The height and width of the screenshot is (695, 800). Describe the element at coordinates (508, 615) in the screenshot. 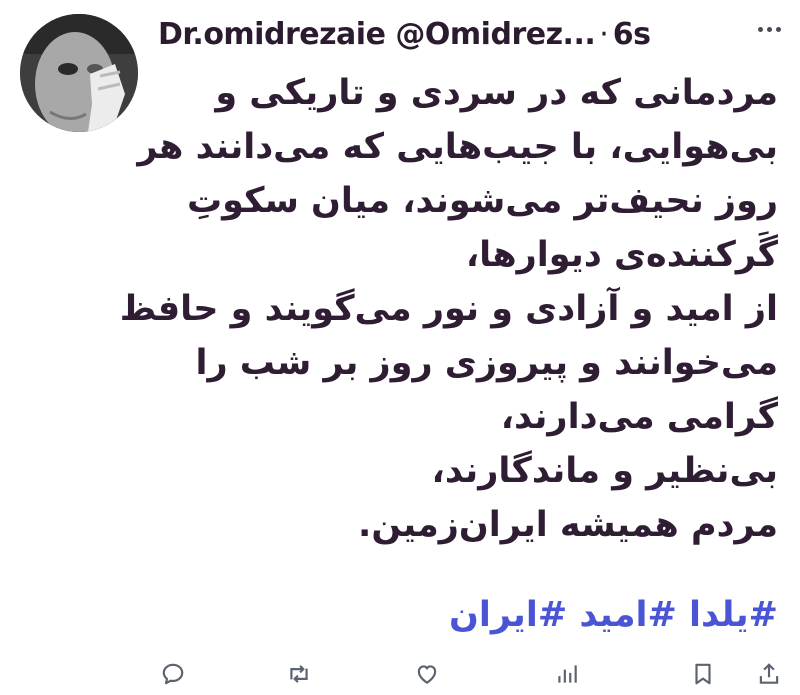

I see `hashtag-link: #ایران` at that location.